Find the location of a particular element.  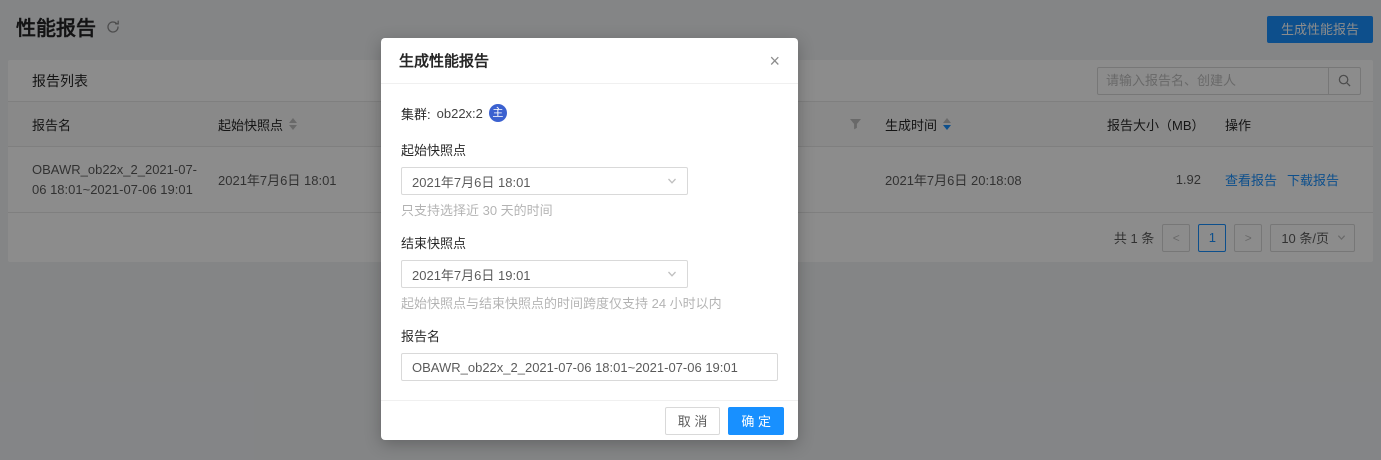

close-icon: × is located at coordinates (774, 61).